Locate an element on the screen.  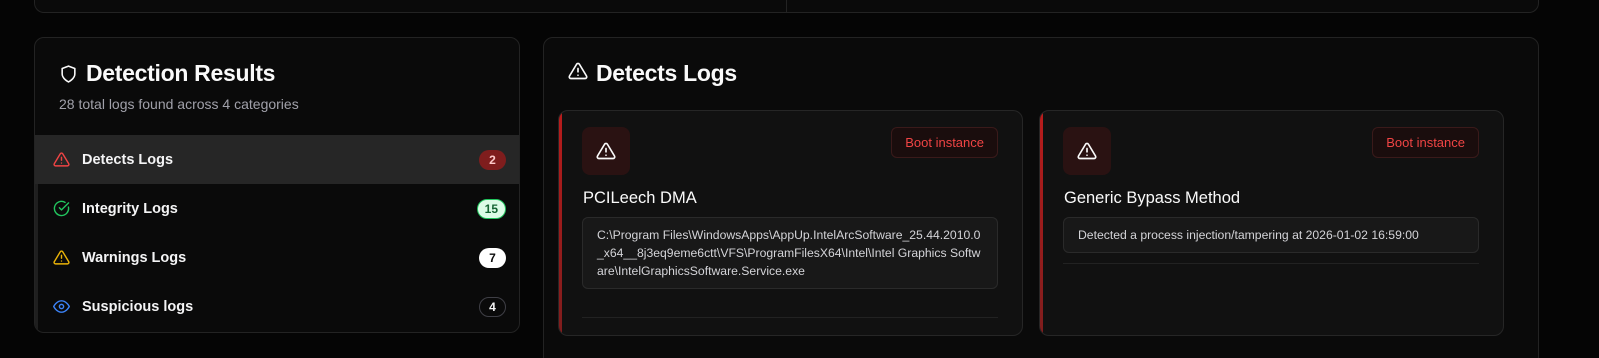
top-card-divider is located at coordinates (786, 6).